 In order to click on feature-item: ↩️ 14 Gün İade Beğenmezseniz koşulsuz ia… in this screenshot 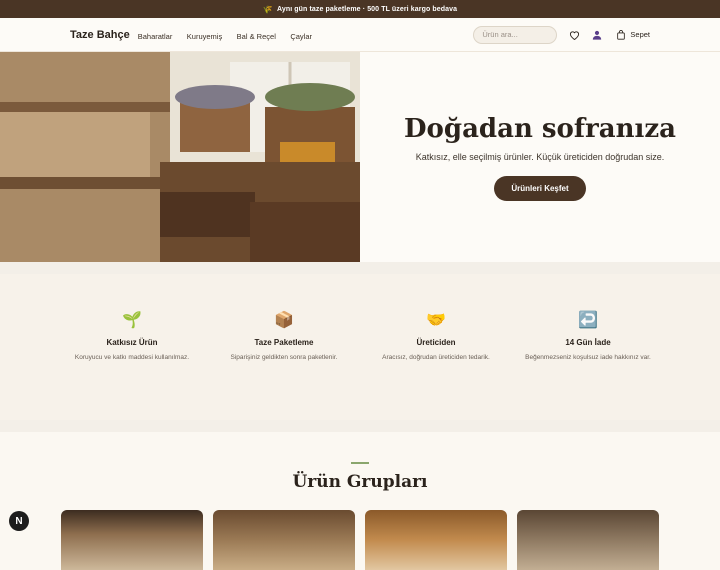, I will do `click(588, 365)`.